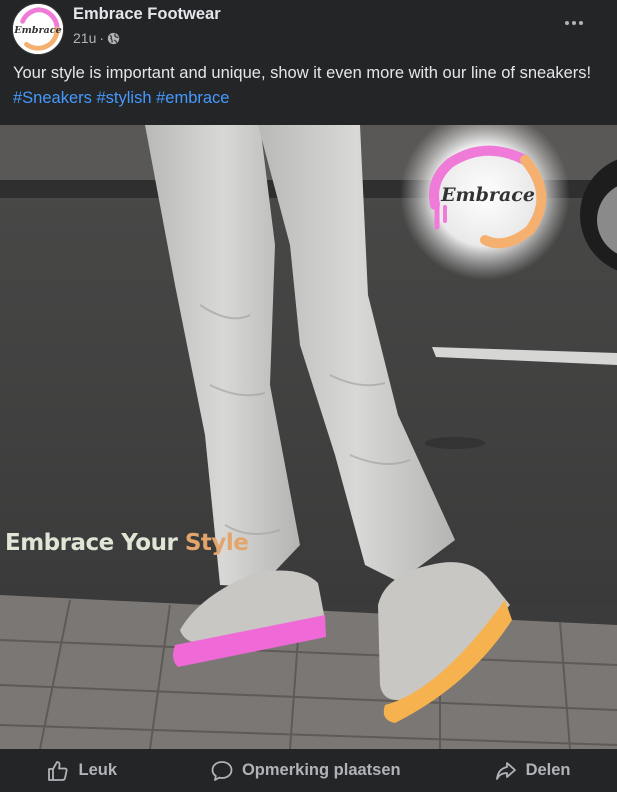 This screenshot has width=617, height=792. What do you see at coordinates (123, 98) in the screenshot?
I see `hashtag-stylish: #stylish` at bounding box center [123, 98].